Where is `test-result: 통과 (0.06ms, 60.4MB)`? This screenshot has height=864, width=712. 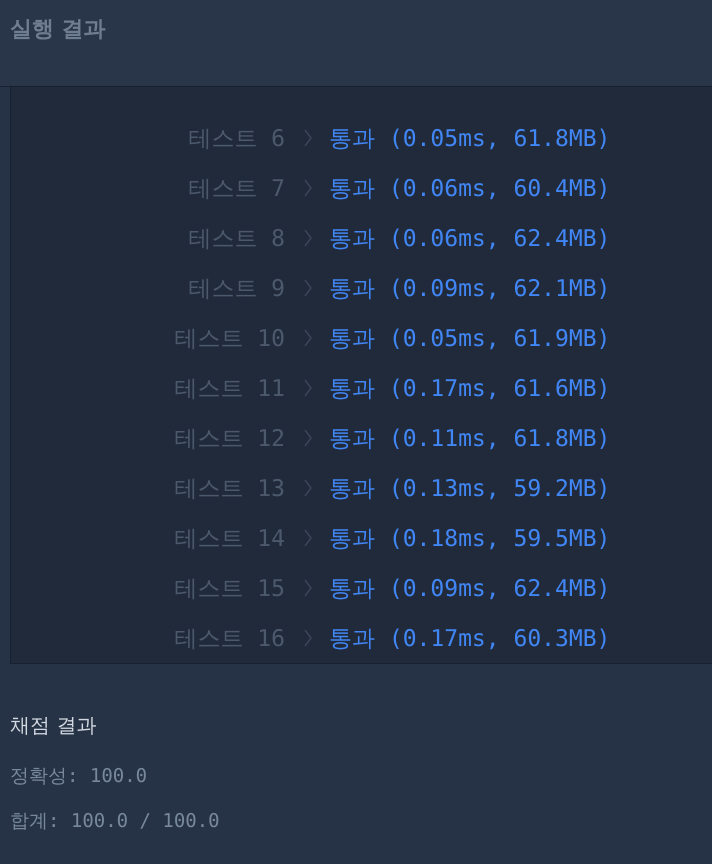
test-result: 통과 (0.06ms, 60.4MB) is located at coordinates (469, 189).